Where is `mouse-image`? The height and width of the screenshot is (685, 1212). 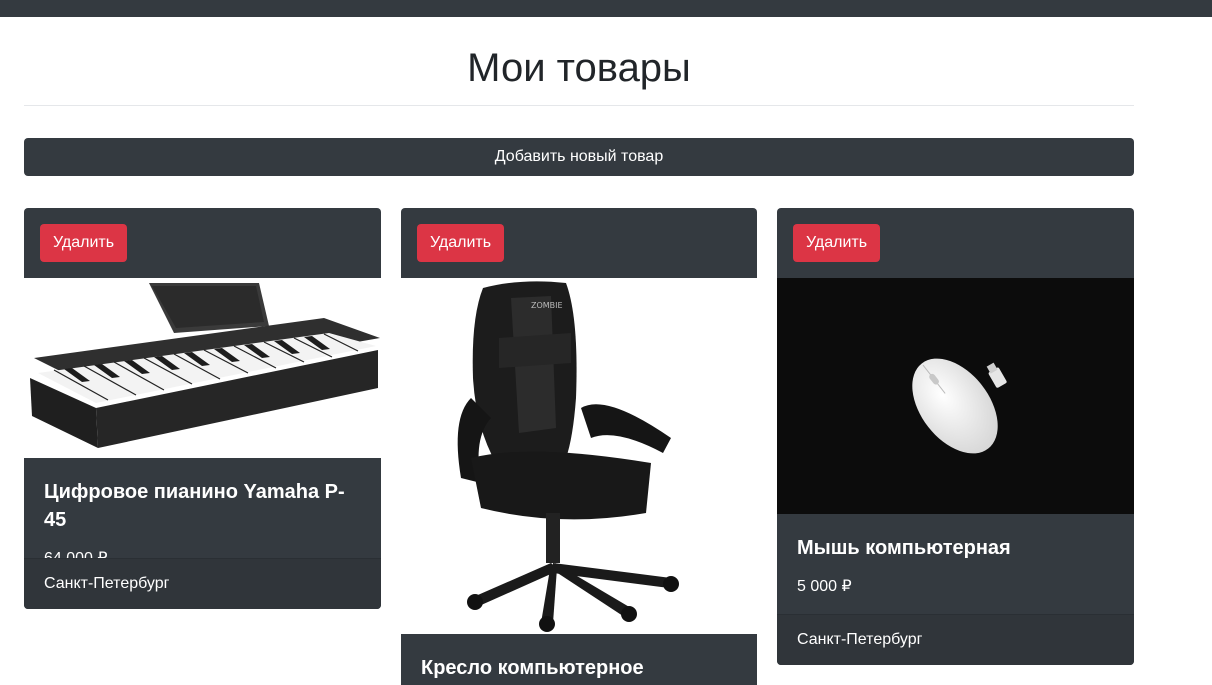 mouse-image is located at coordinates (959, 406).